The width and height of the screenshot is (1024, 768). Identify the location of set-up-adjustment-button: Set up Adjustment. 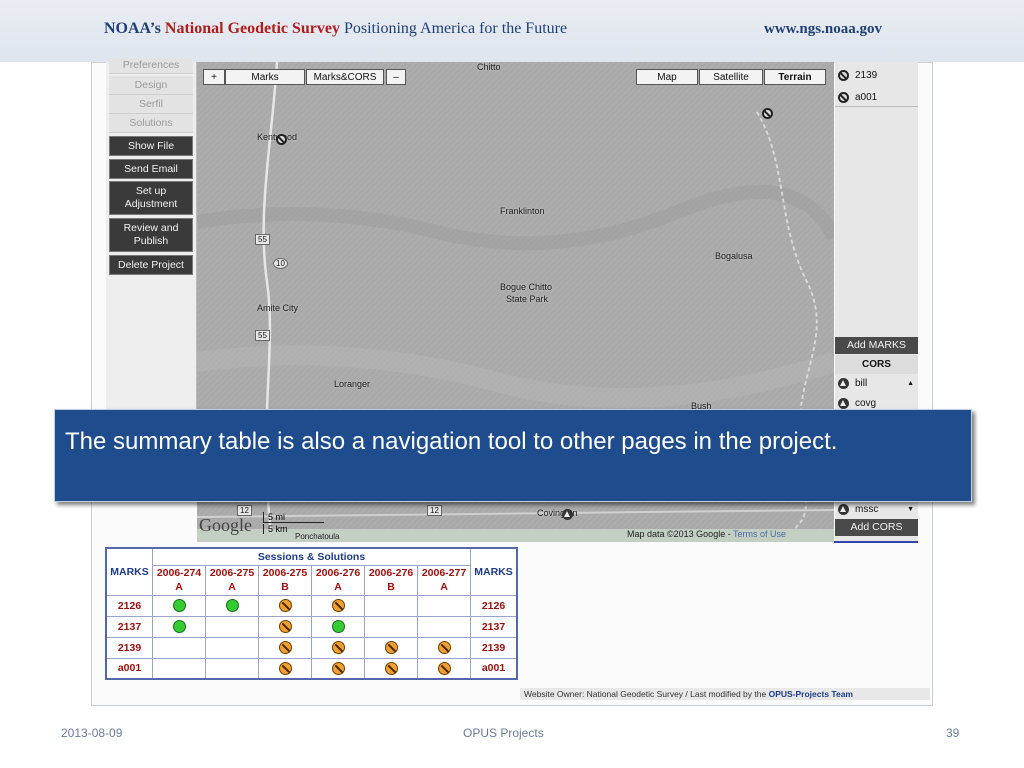
(151, 198).